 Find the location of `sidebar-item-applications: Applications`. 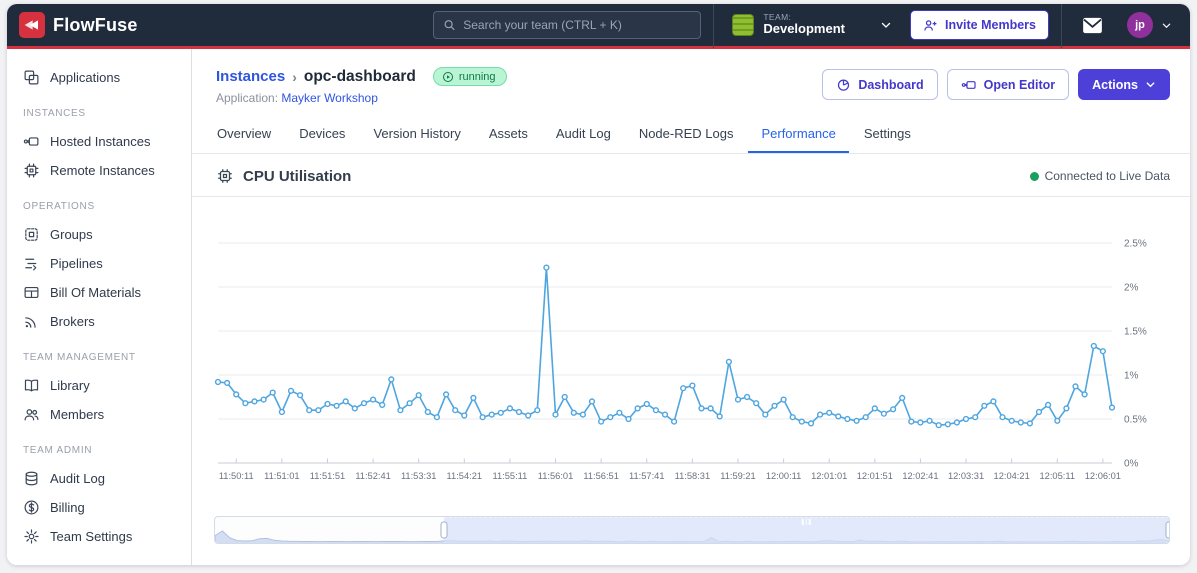

sidebar-item-applications: Applications is located at coordinates (99, 77).